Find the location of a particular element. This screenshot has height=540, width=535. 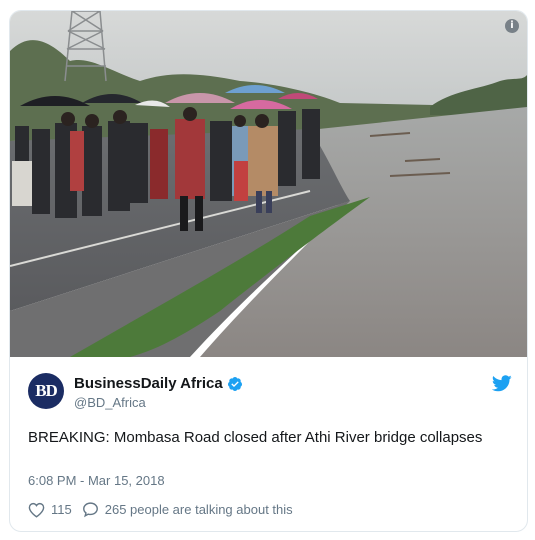

reply-action: 265 people are talking about this is located at coordinates (187, 509).